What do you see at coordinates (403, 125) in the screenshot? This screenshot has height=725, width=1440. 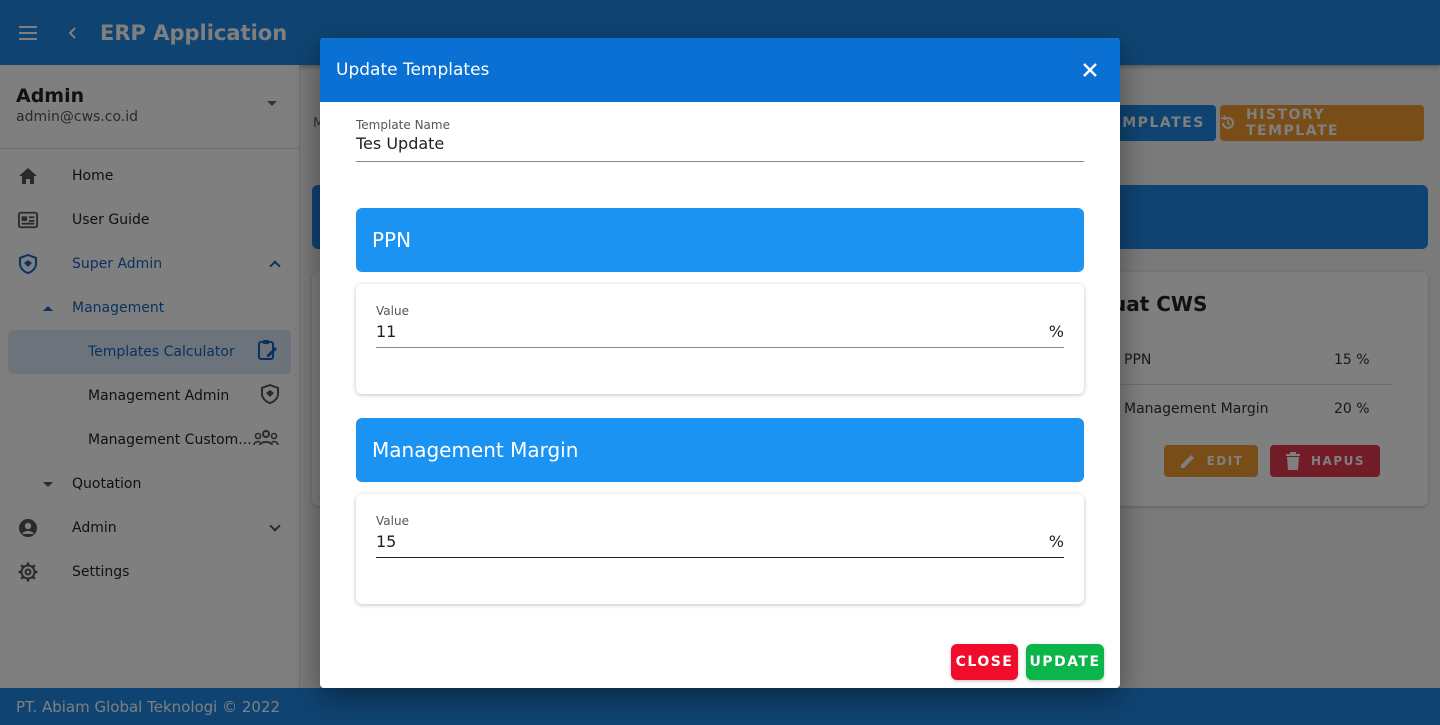 I see `template-name-label: Template Name` at bounding box center [403, 125].